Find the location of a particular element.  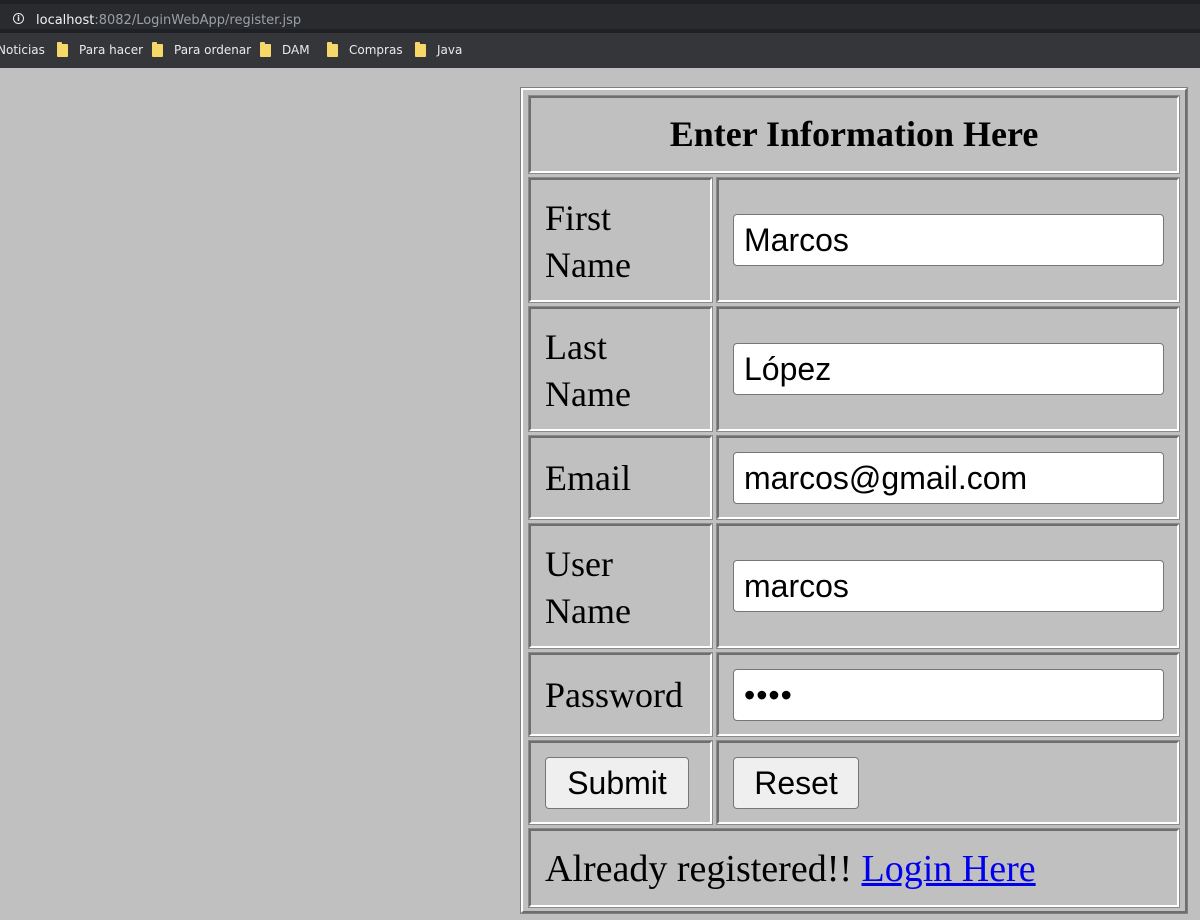

email-label: Email is located at coordinates (620, 477).